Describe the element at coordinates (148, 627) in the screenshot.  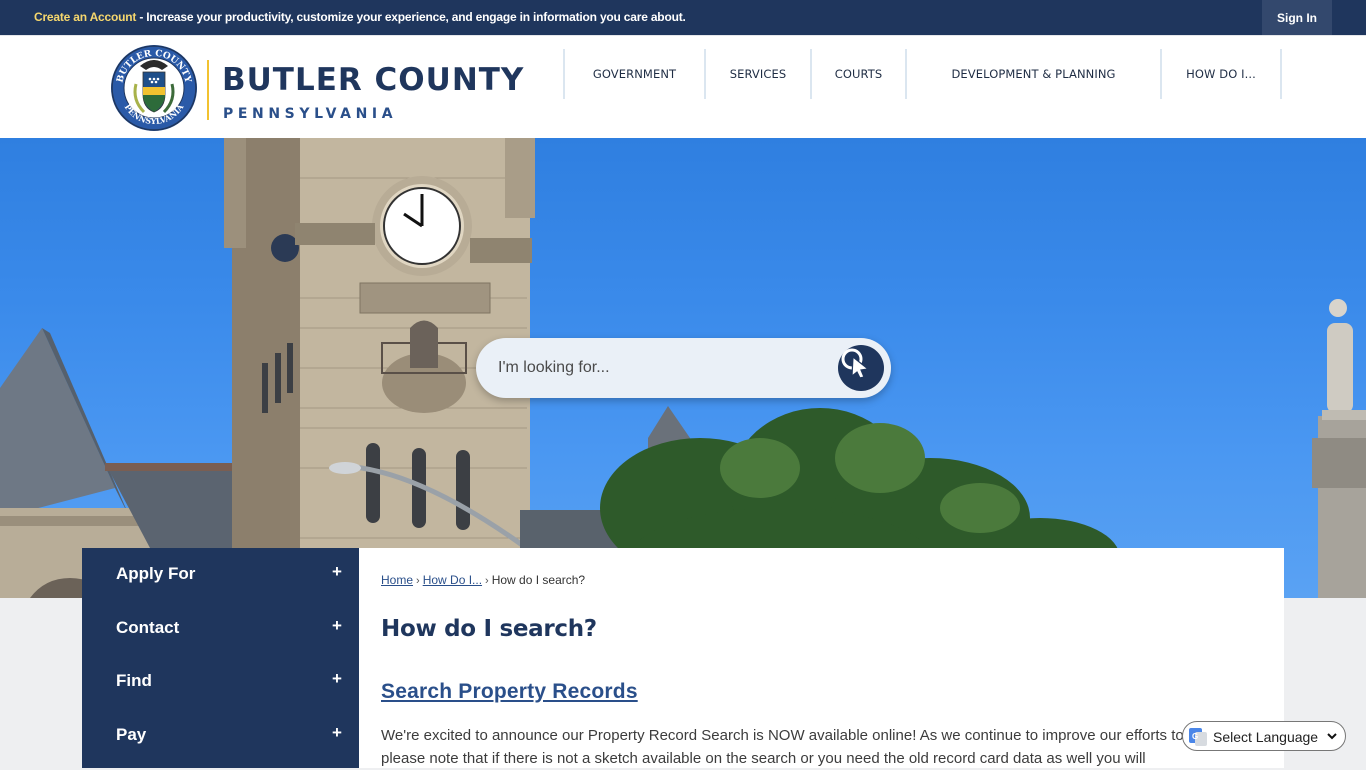
I see `sidebar-item-label: Contact` at that location.